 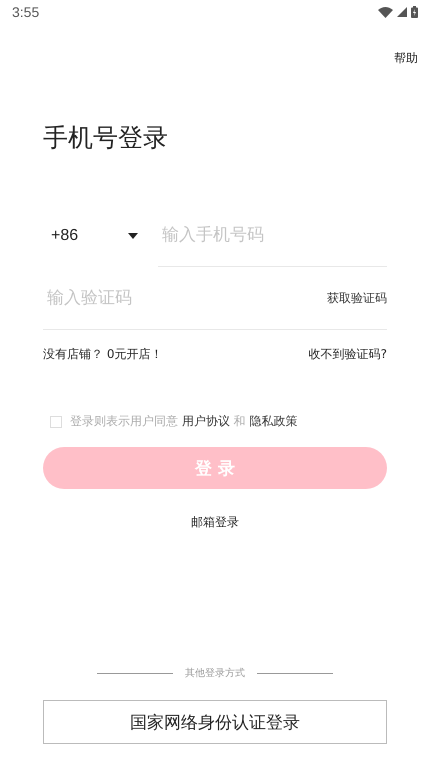 What do you see at coordinates (414, 12) in the screenshot?
I see `battery-icon` at bounding box center [414, 12].